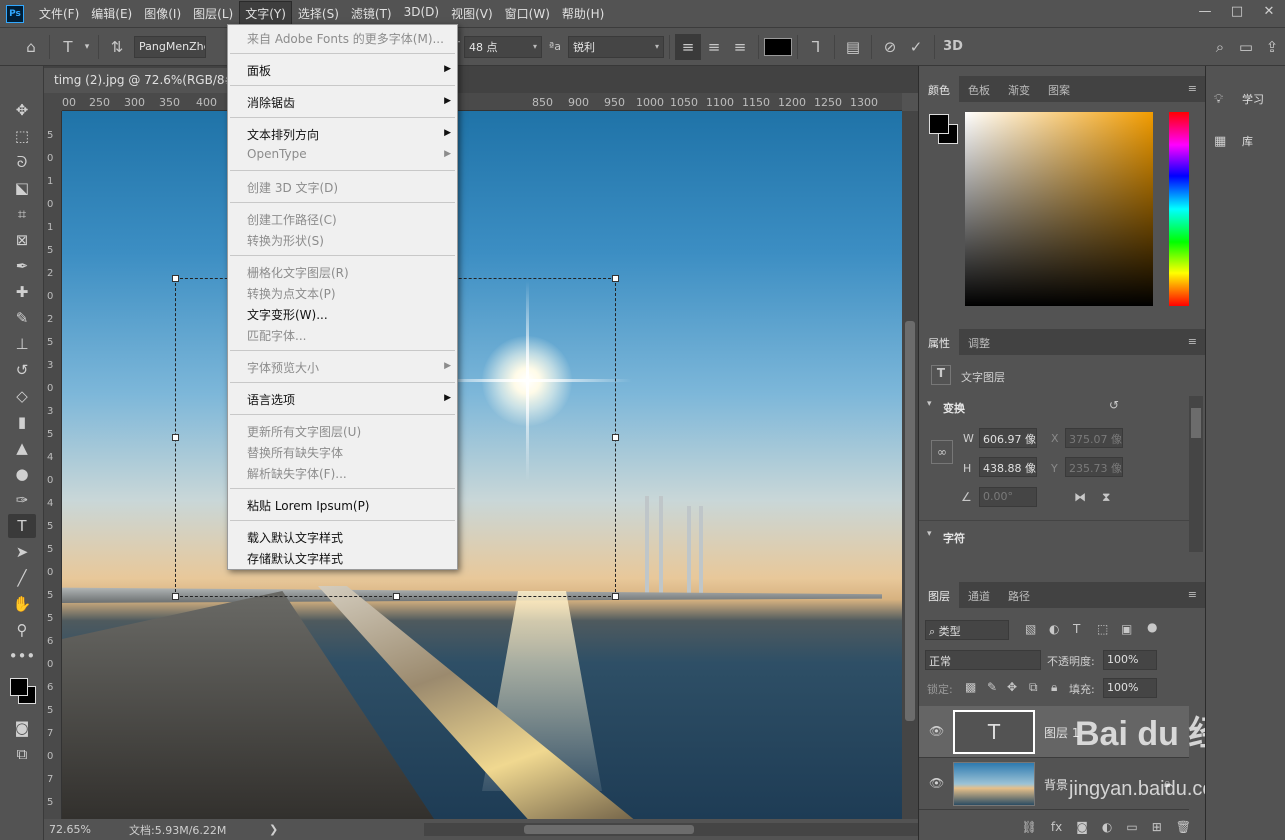 This screenshot has width=1285, height=840. I want to click on filter-smart-object-icon: ▣, so click(1126, 629).